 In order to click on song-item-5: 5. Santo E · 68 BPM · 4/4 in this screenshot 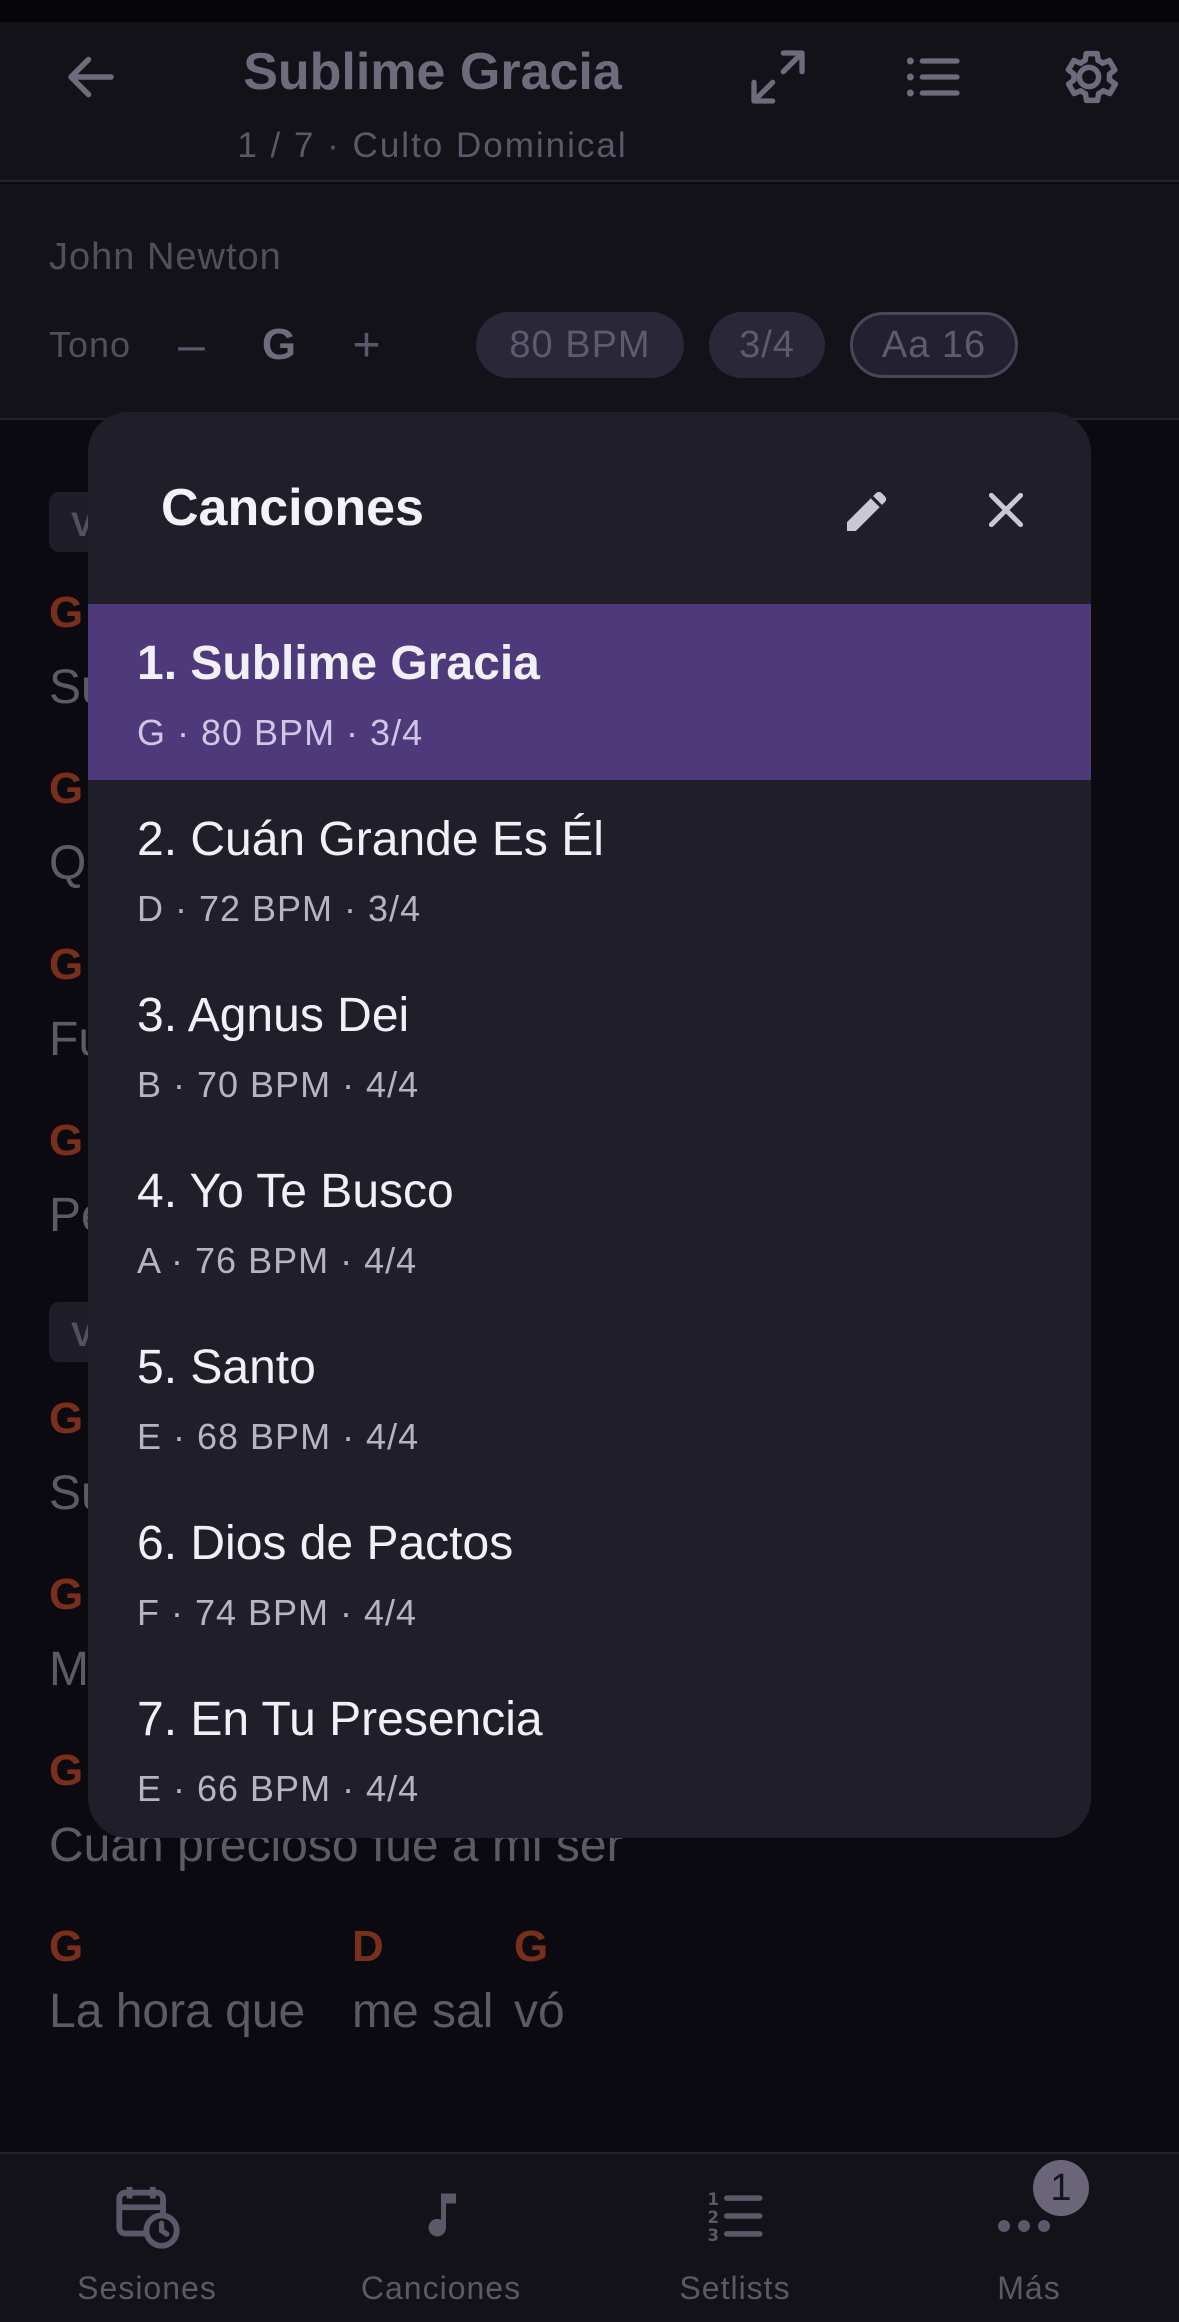, I will do `click(589, 1396)`.